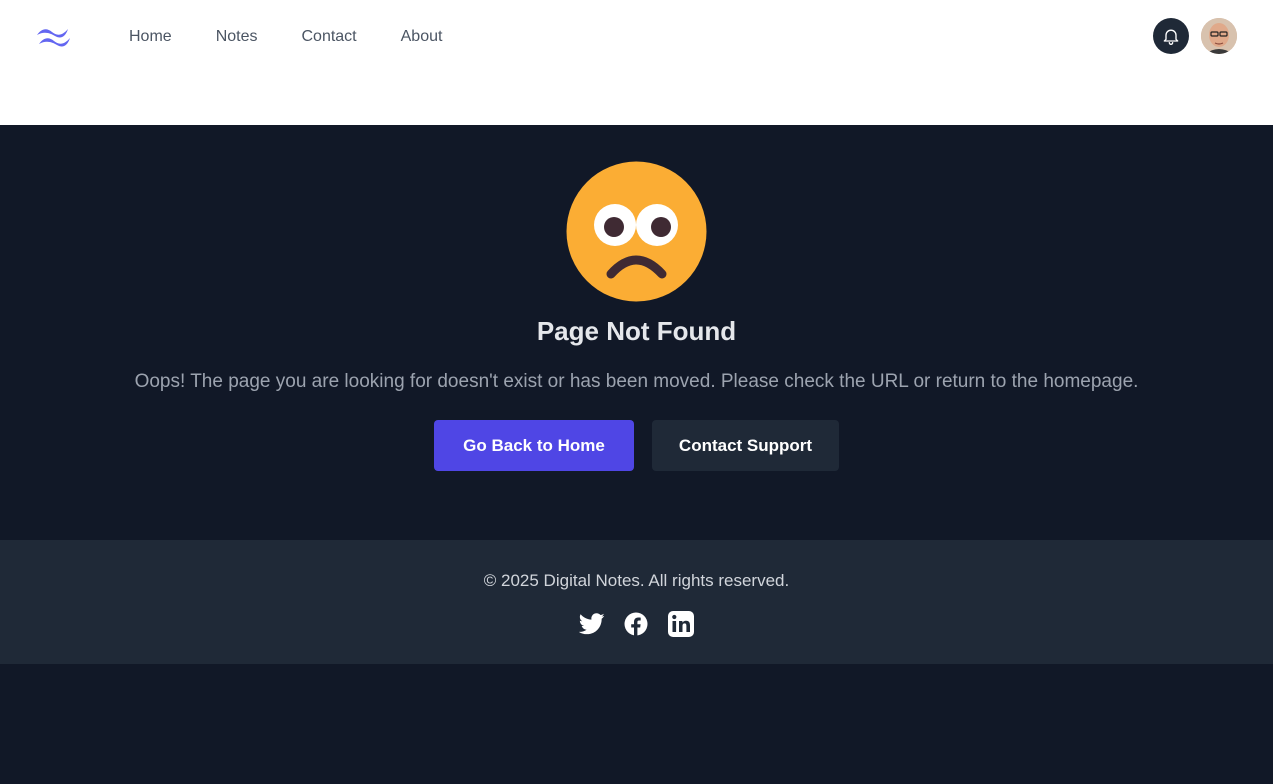 The image size is (1273, 784). What do you see at coordinates (636, 624) in the screenshot?
I see `facebook-icon` at bounding box center [636, 624].